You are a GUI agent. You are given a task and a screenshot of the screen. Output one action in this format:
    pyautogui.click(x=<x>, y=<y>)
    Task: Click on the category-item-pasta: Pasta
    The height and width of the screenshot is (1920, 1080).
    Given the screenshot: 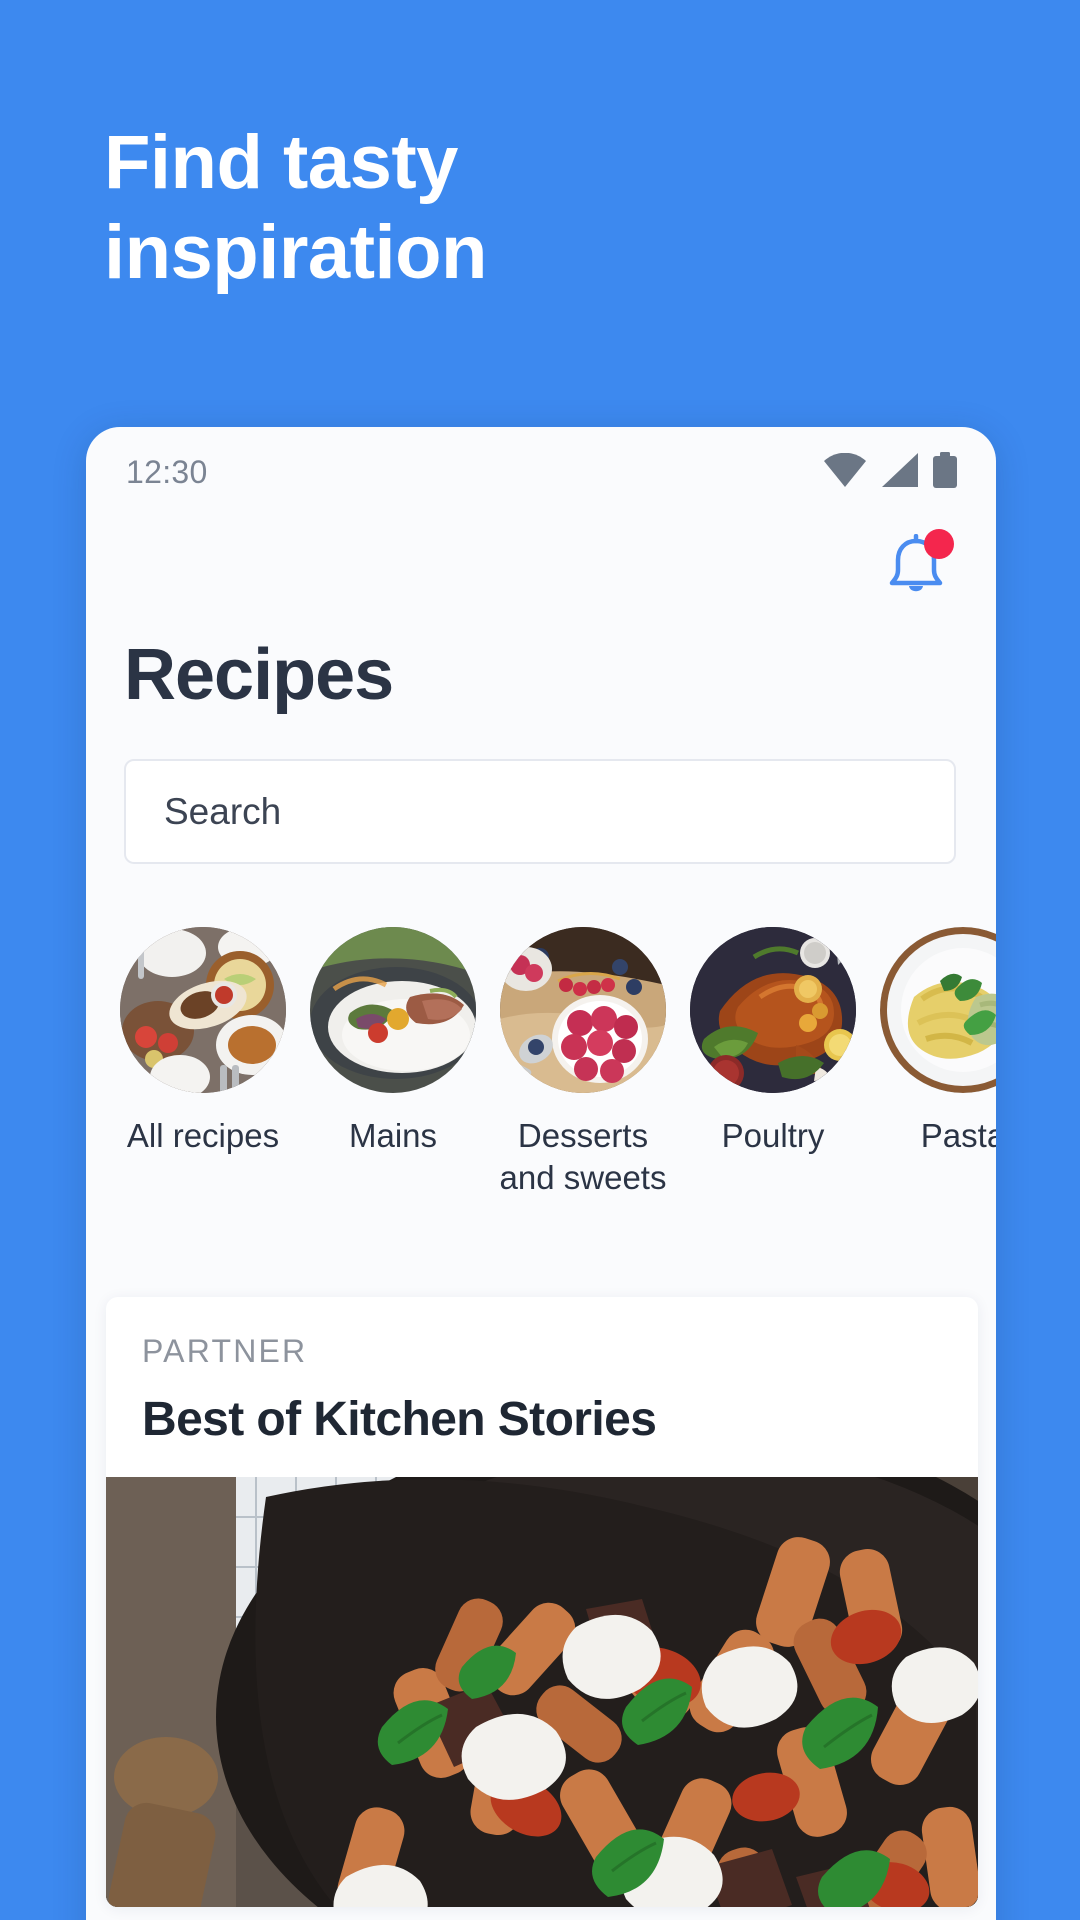 What is the action you would take?
    pyautogui.click(x=932, y=1042)
    